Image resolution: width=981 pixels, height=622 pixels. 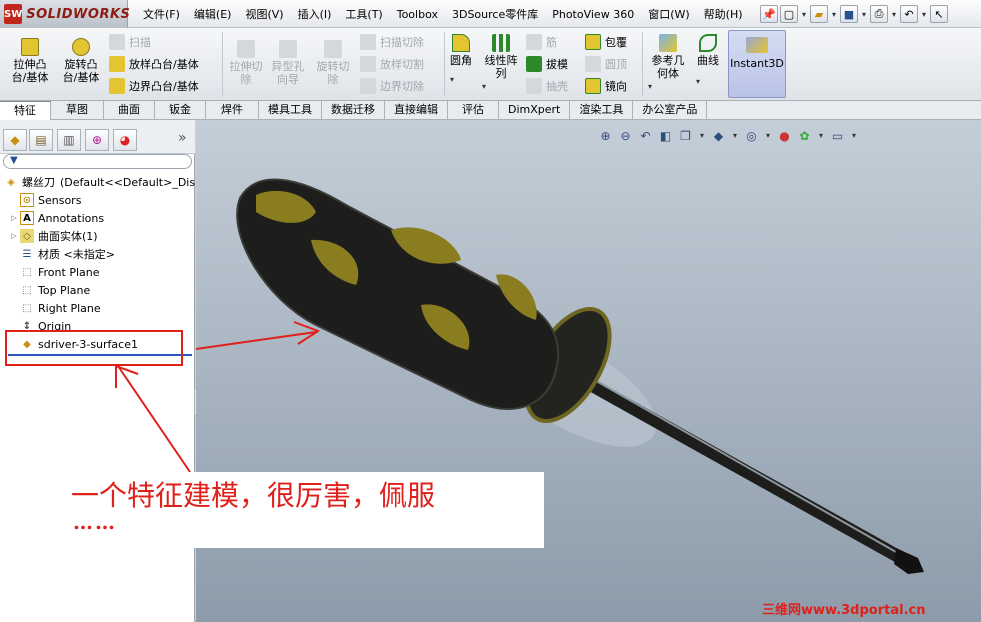 I want to click on instant3d-button: Instant3D, so click(x=757, y=64).